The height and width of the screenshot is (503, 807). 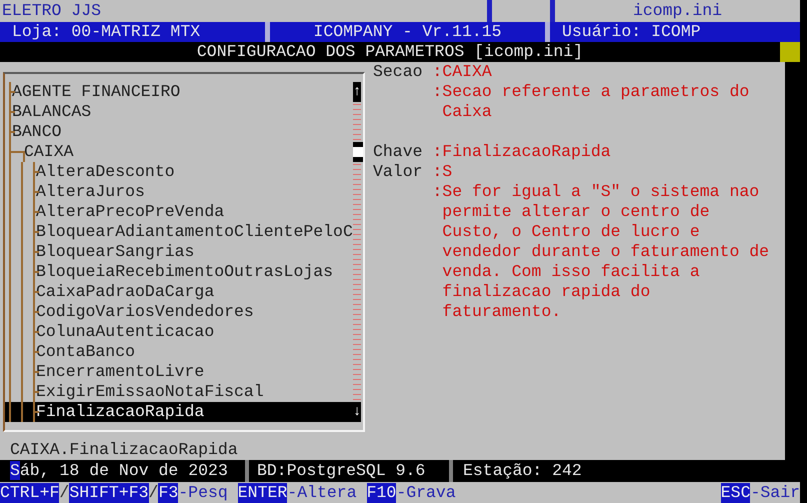 What do you see at coordinates (398, 172) in the screenshot?
I see `field-label: Valor` at bounding box center [398, 172].